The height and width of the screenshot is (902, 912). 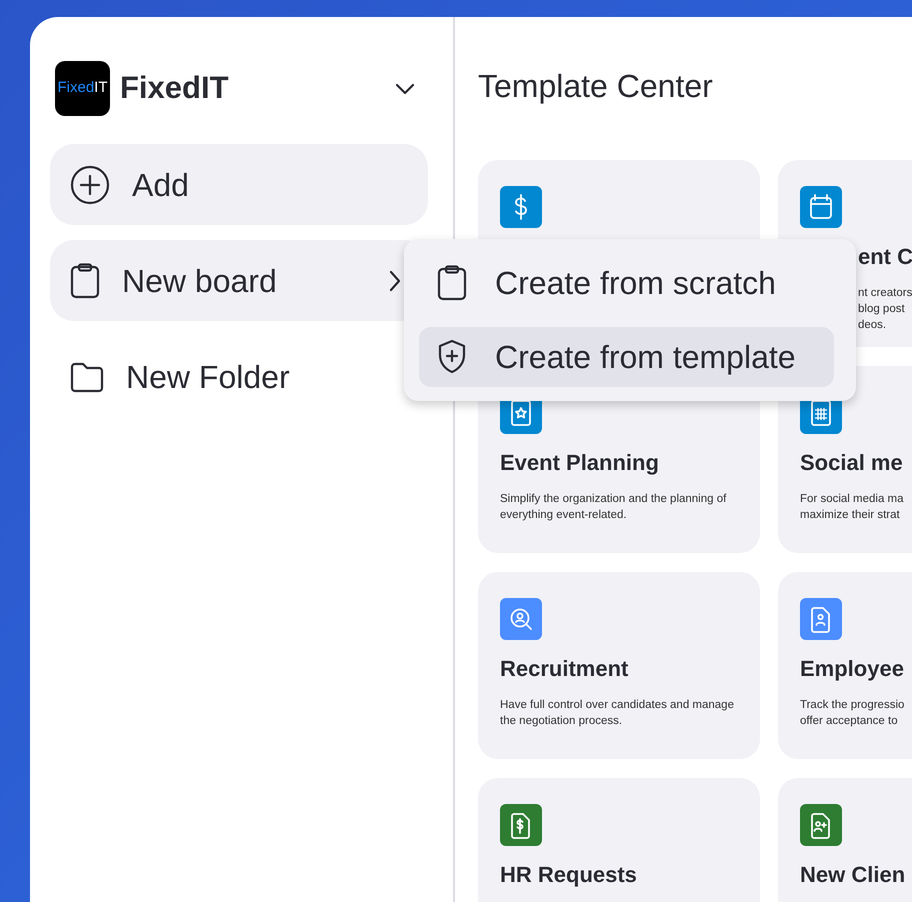 What do you see at coordinates (569, 875) in the screenshot?
I see `card-title: HR Requests` at bounding box center [569, 875].